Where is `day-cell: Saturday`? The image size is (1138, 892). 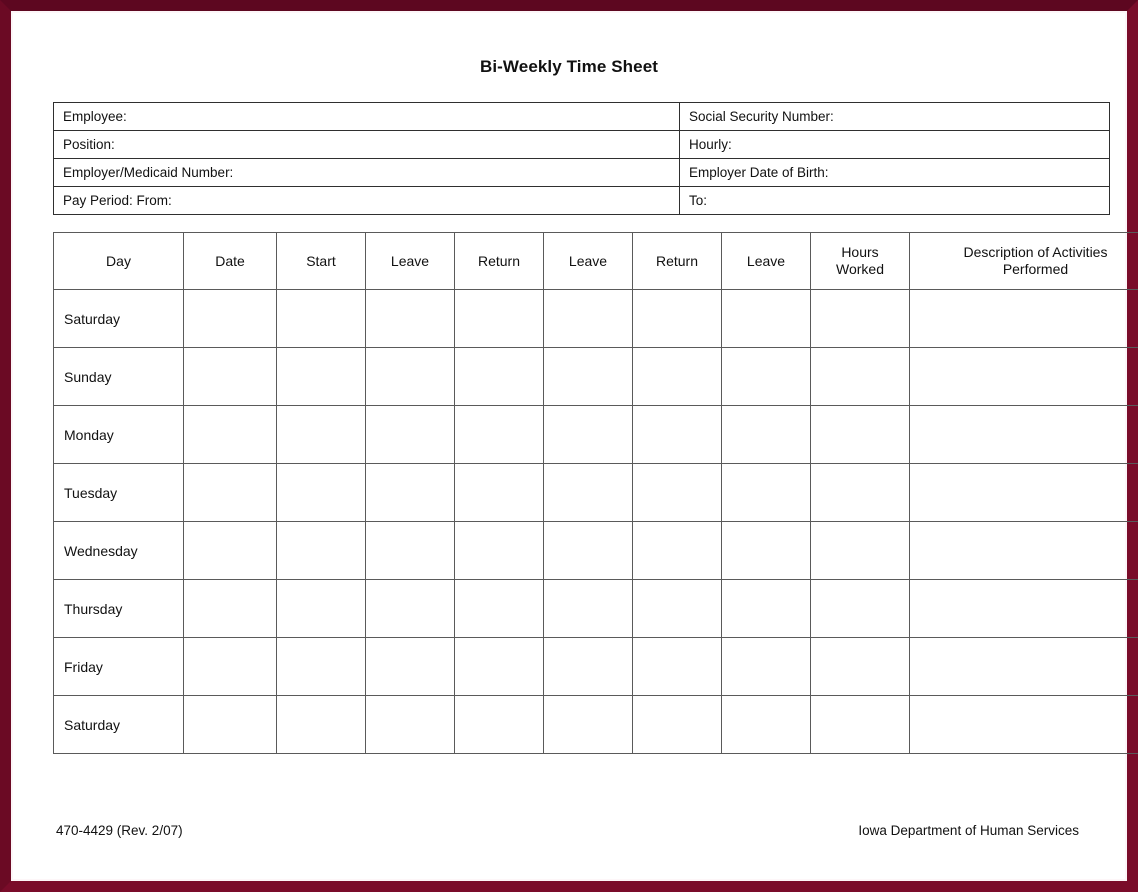
day-cell: Saturday is located at coordinates (118, 318).